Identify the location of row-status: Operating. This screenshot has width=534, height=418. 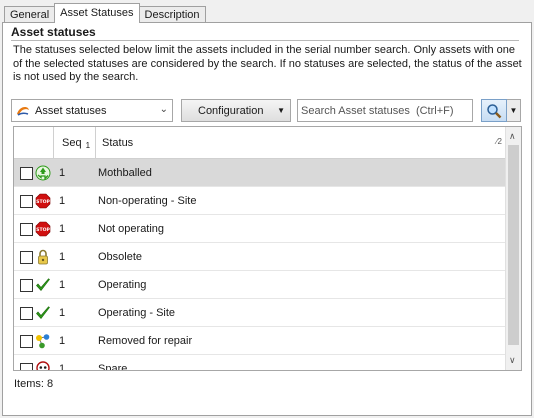
(122, 285).